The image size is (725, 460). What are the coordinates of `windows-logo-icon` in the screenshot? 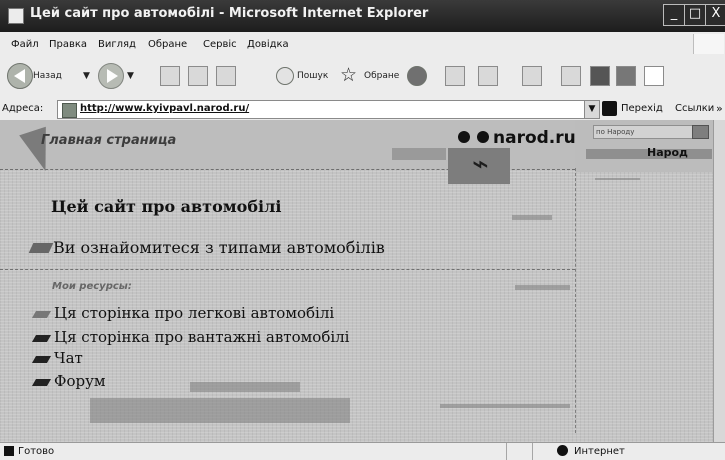 It's located at (708, 44).